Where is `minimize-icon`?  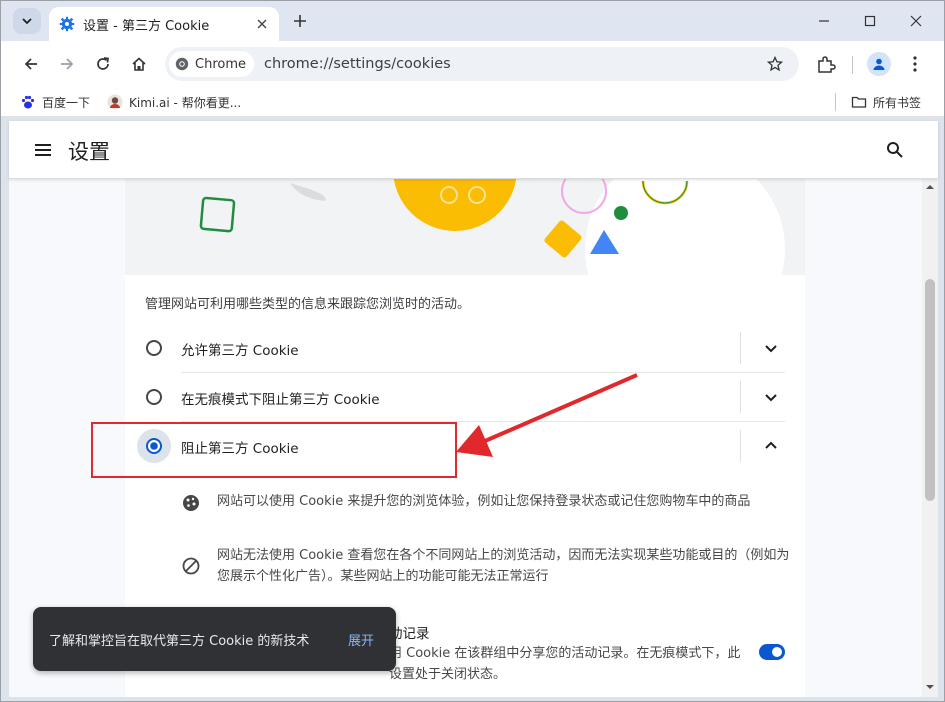 minimize-icon is located at coordinates (824, 21).